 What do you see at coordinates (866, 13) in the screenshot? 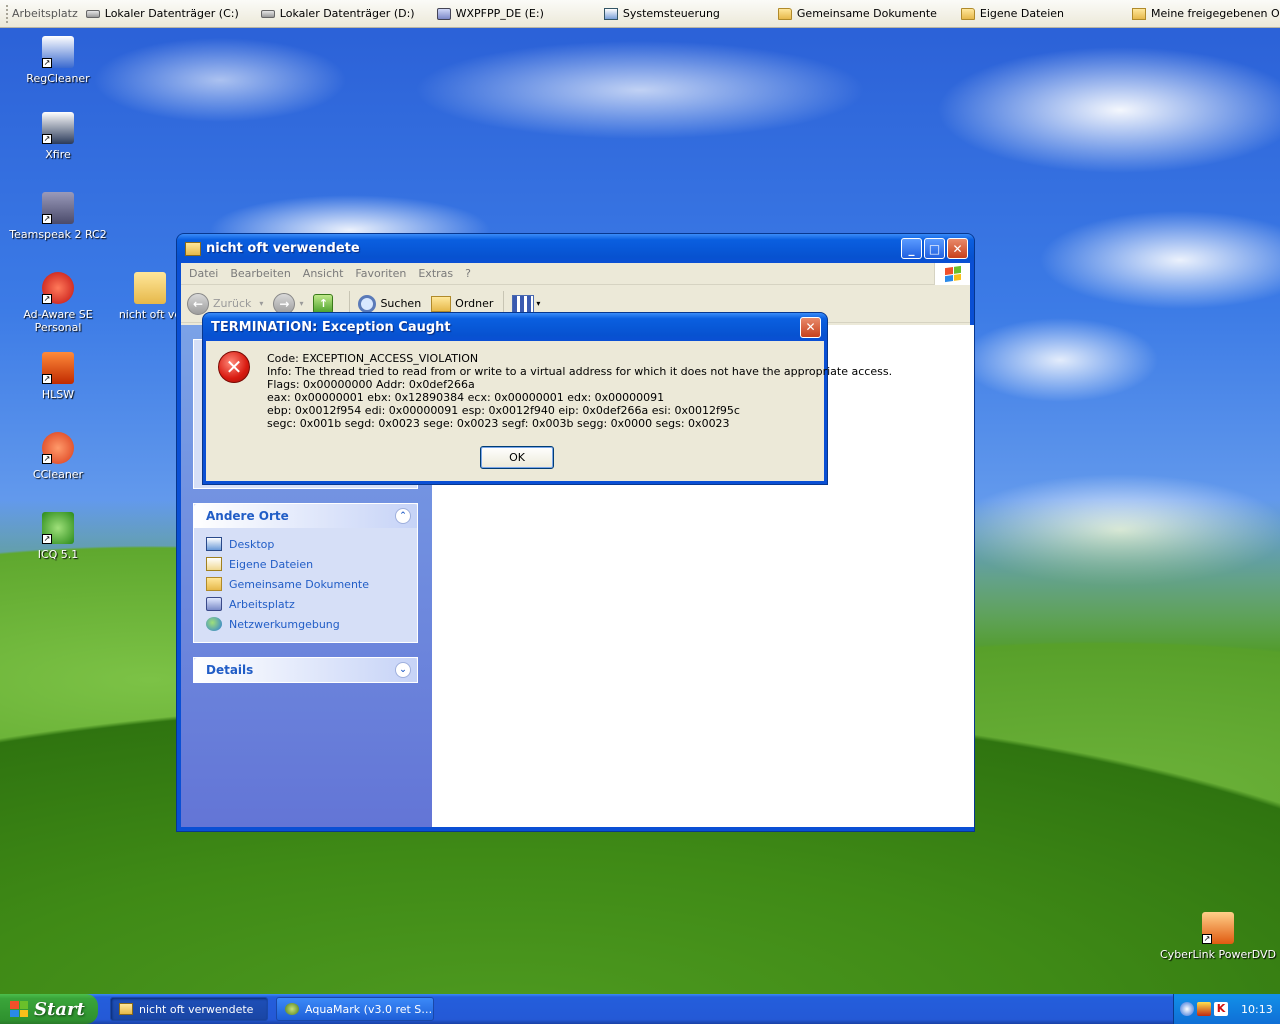
I see `ql-label: Gemeinsame Dokumente` at bounding box center [866, 13].